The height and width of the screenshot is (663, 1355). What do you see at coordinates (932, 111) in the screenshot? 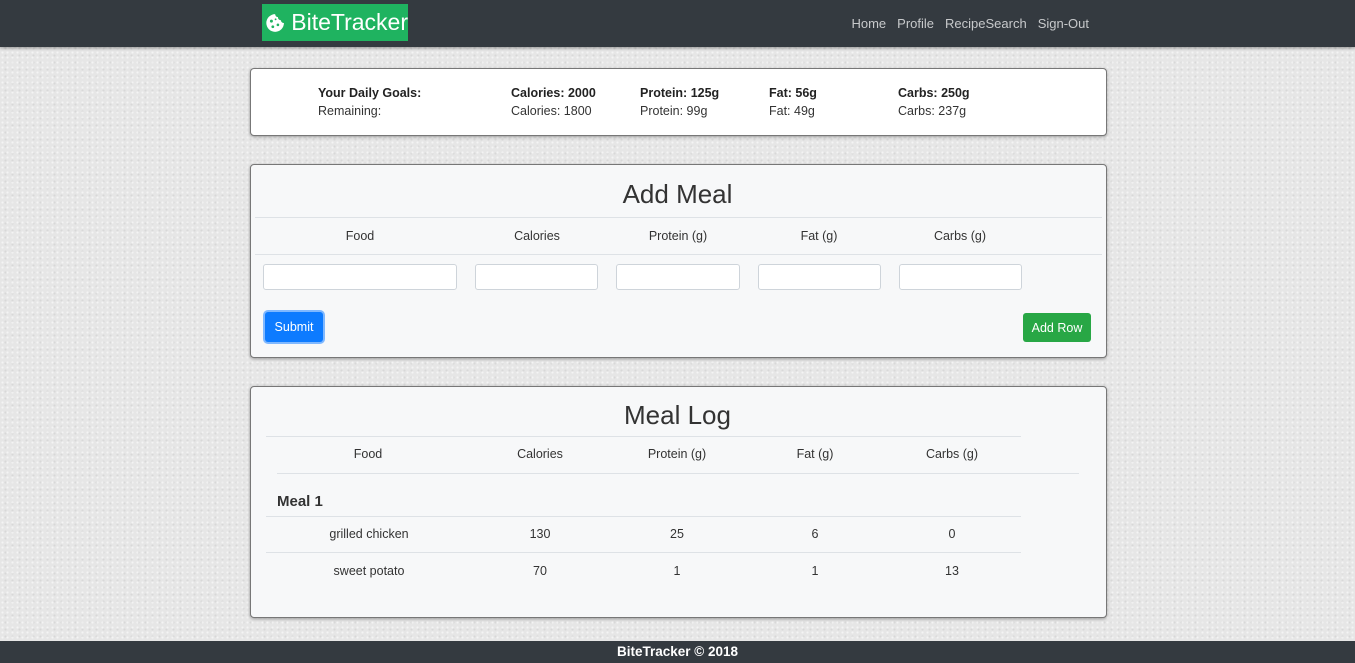
I see `remaining-carbs: Carbs: 237g` at bounding box center [932, 111].